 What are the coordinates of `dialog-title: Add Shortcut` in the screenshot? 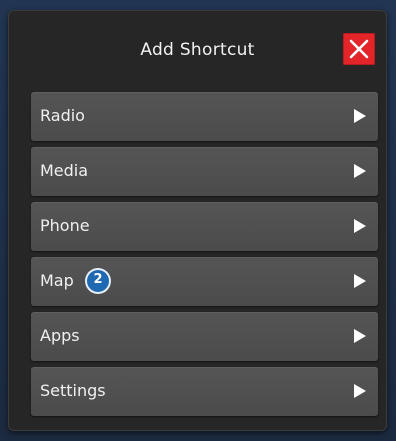 It's located at (197, 50).